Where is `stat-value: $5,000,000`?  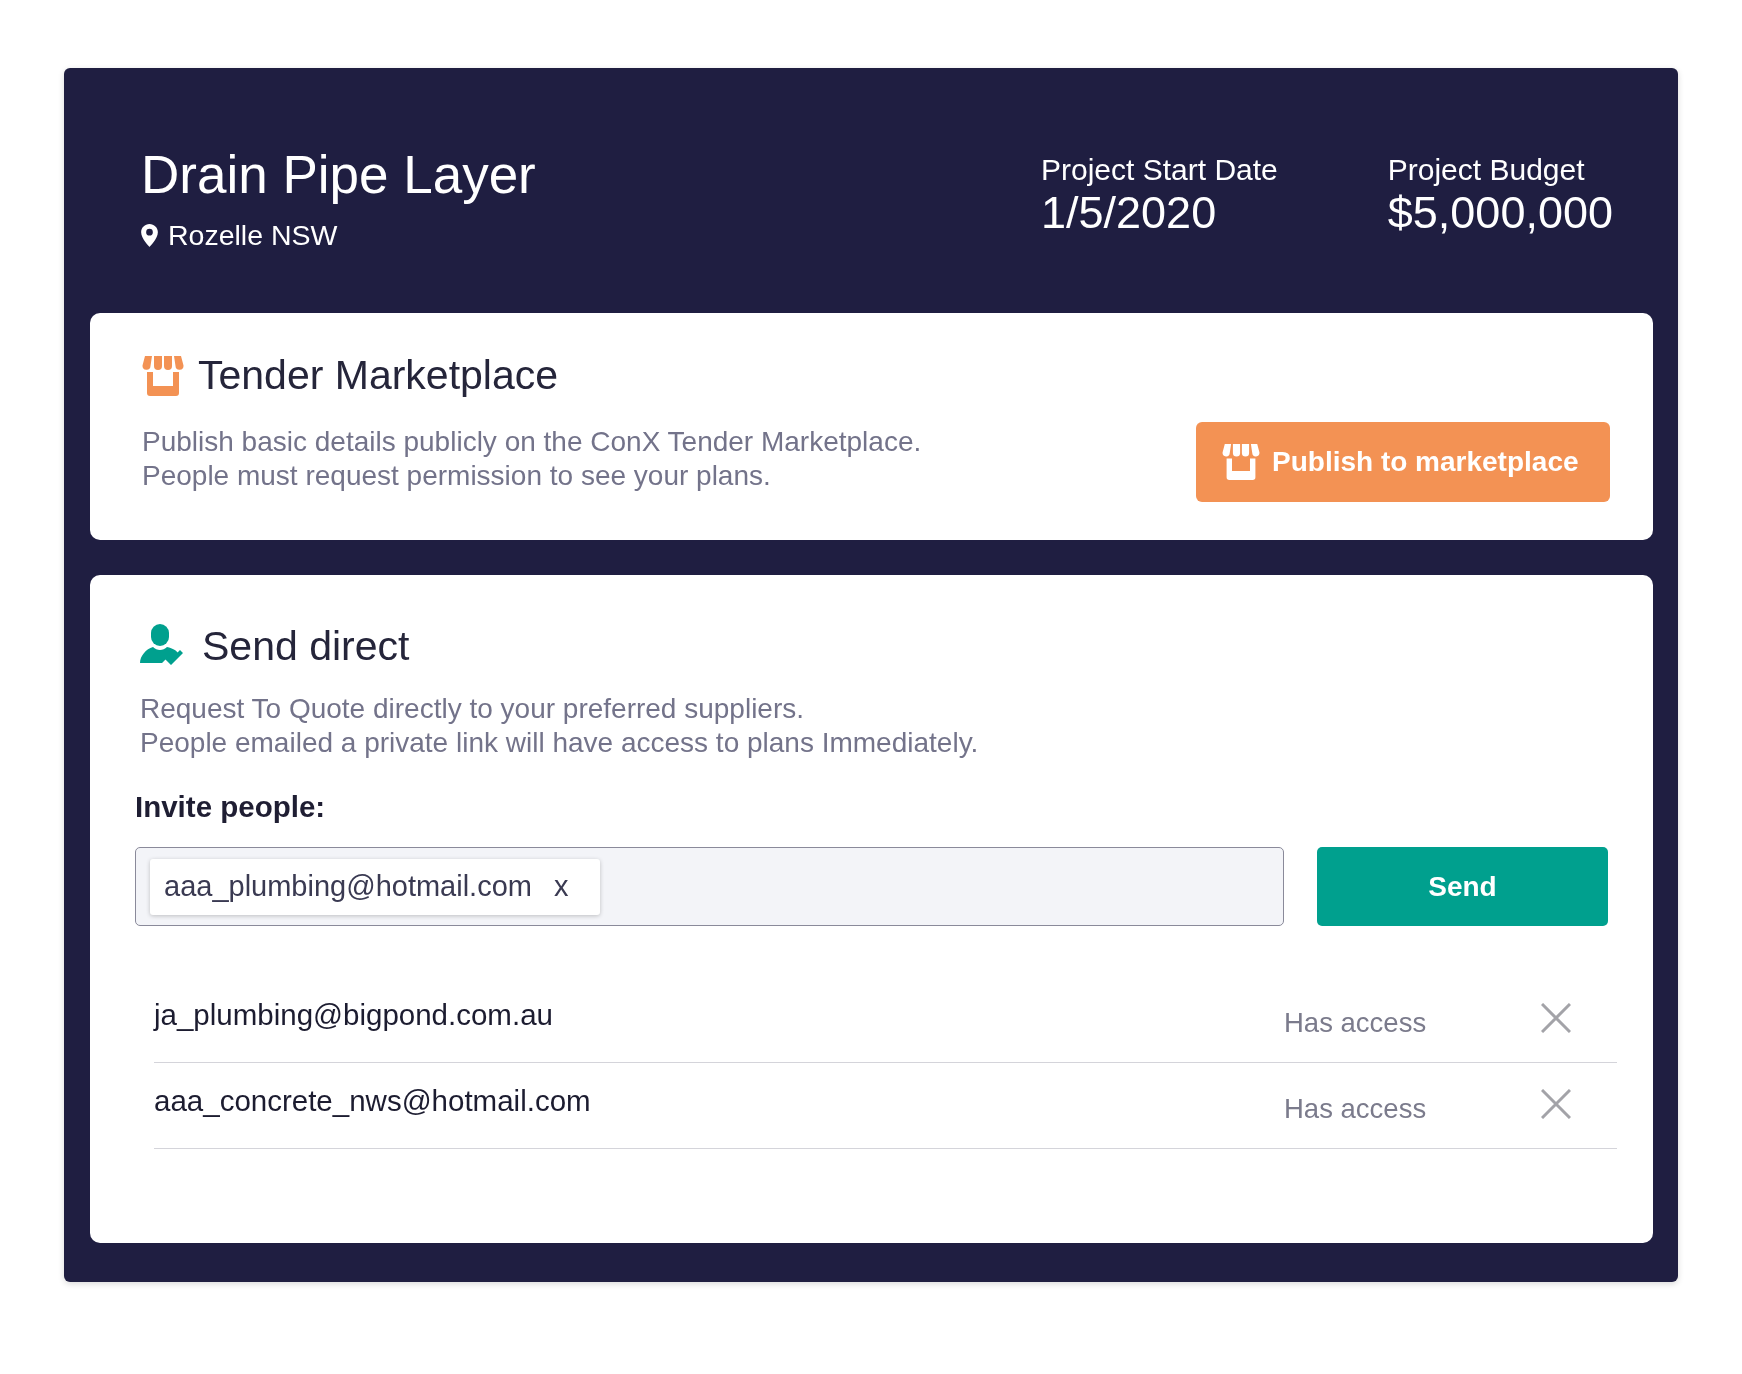 stat-value: $5,000,000 is located at coordinates (1500, 213).